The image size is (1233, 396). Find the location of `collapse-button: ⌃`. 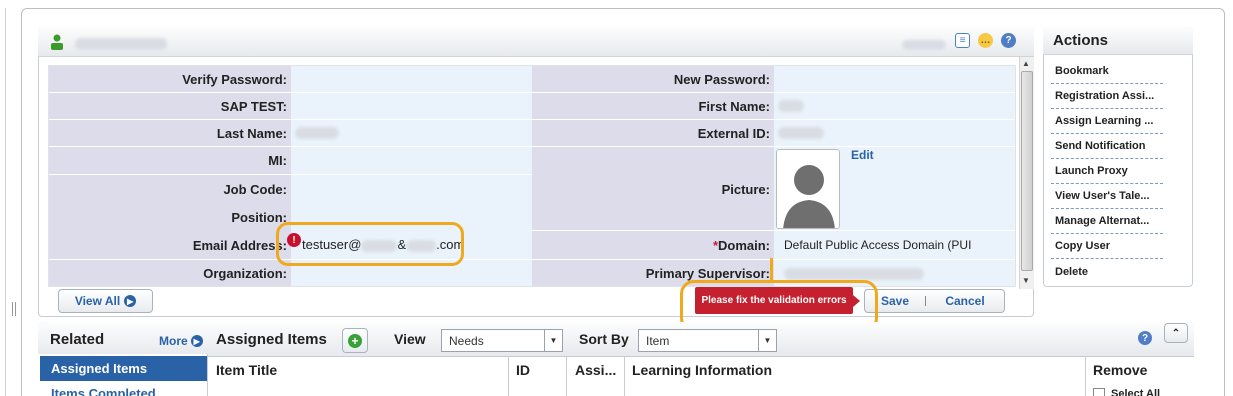

collapse-button: ⌃ is located at coordinates (1176, 333).